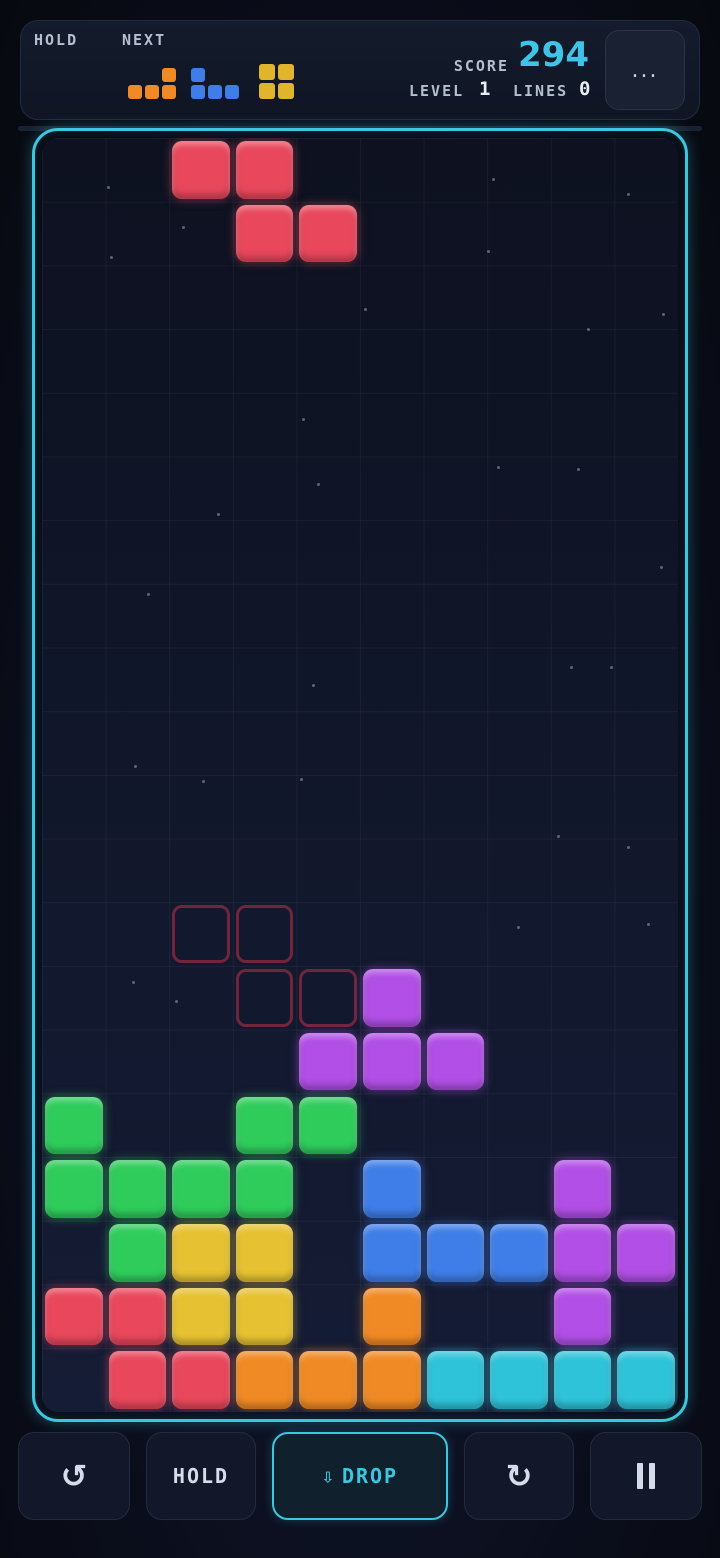  What do you see at coordinates (553, 55) in the screenshot?
I see `score-value: 294` at bounding box center [553, 55].